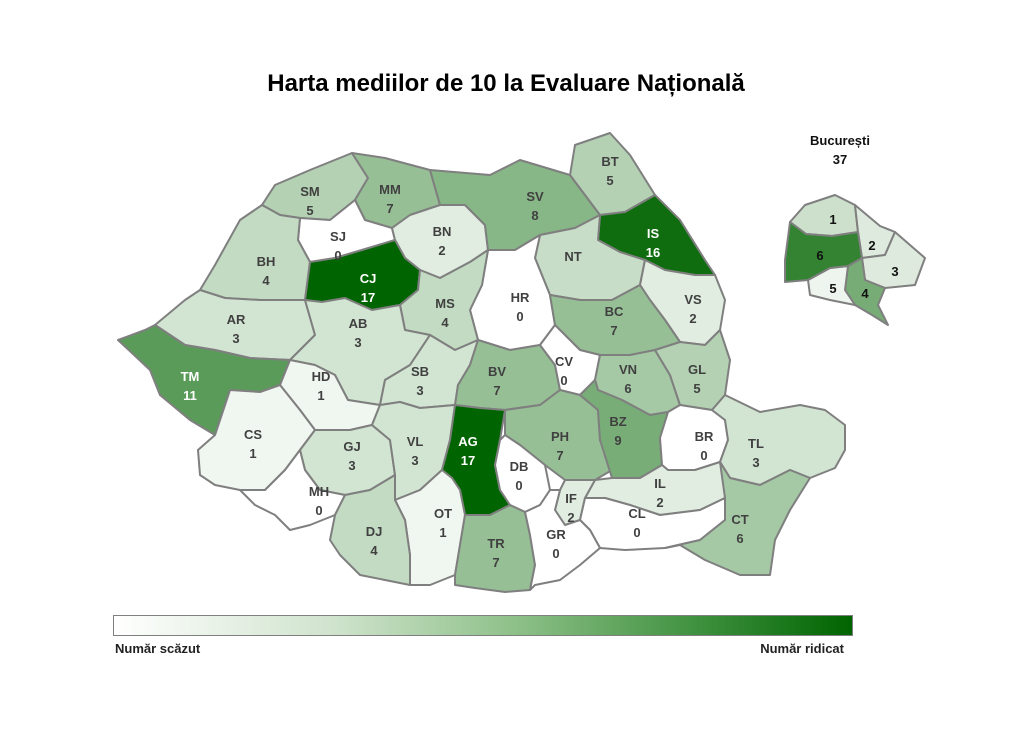 The height and width of the screenshot is (756, 1012). Describe the element at coordinates (609, 180) in the screenshot. I see `county-value-bt: 5` at that location.